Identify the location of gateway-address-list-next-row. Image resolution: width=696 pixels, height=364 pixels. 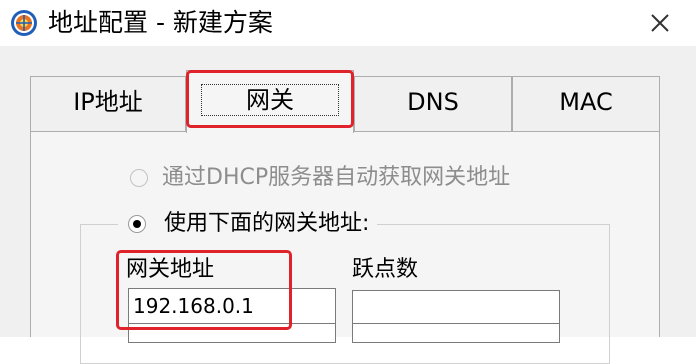
(232, 333).